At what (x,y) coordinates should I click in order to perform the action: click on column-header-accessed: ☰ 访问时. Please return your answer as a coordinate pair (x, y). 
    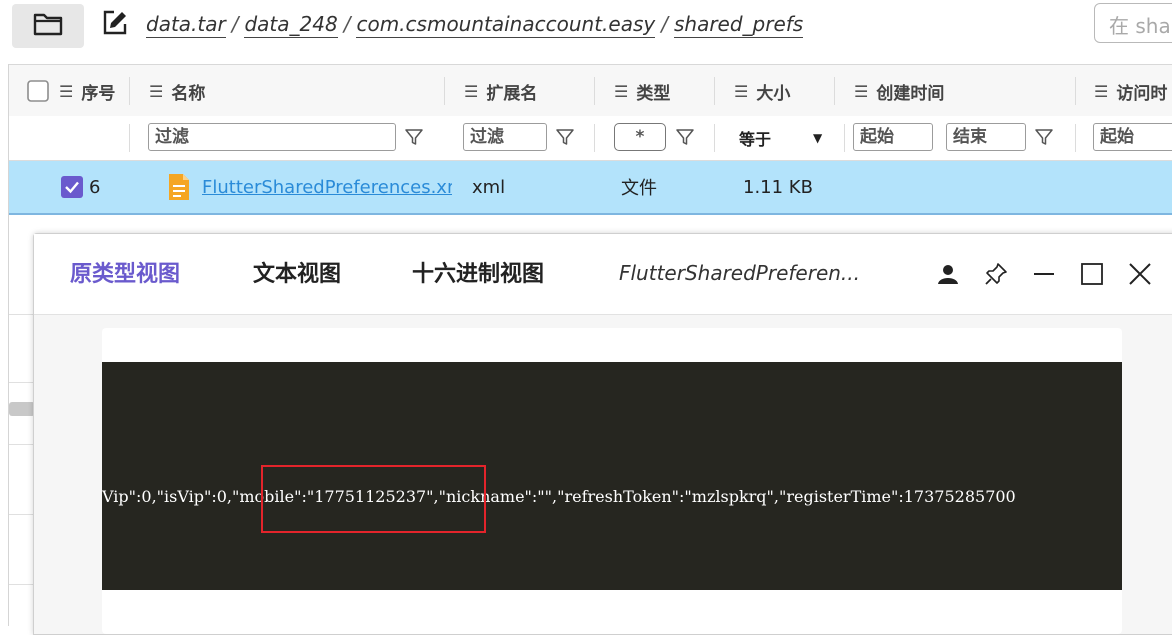
    Looking at the image, I should click on (1130, 91).